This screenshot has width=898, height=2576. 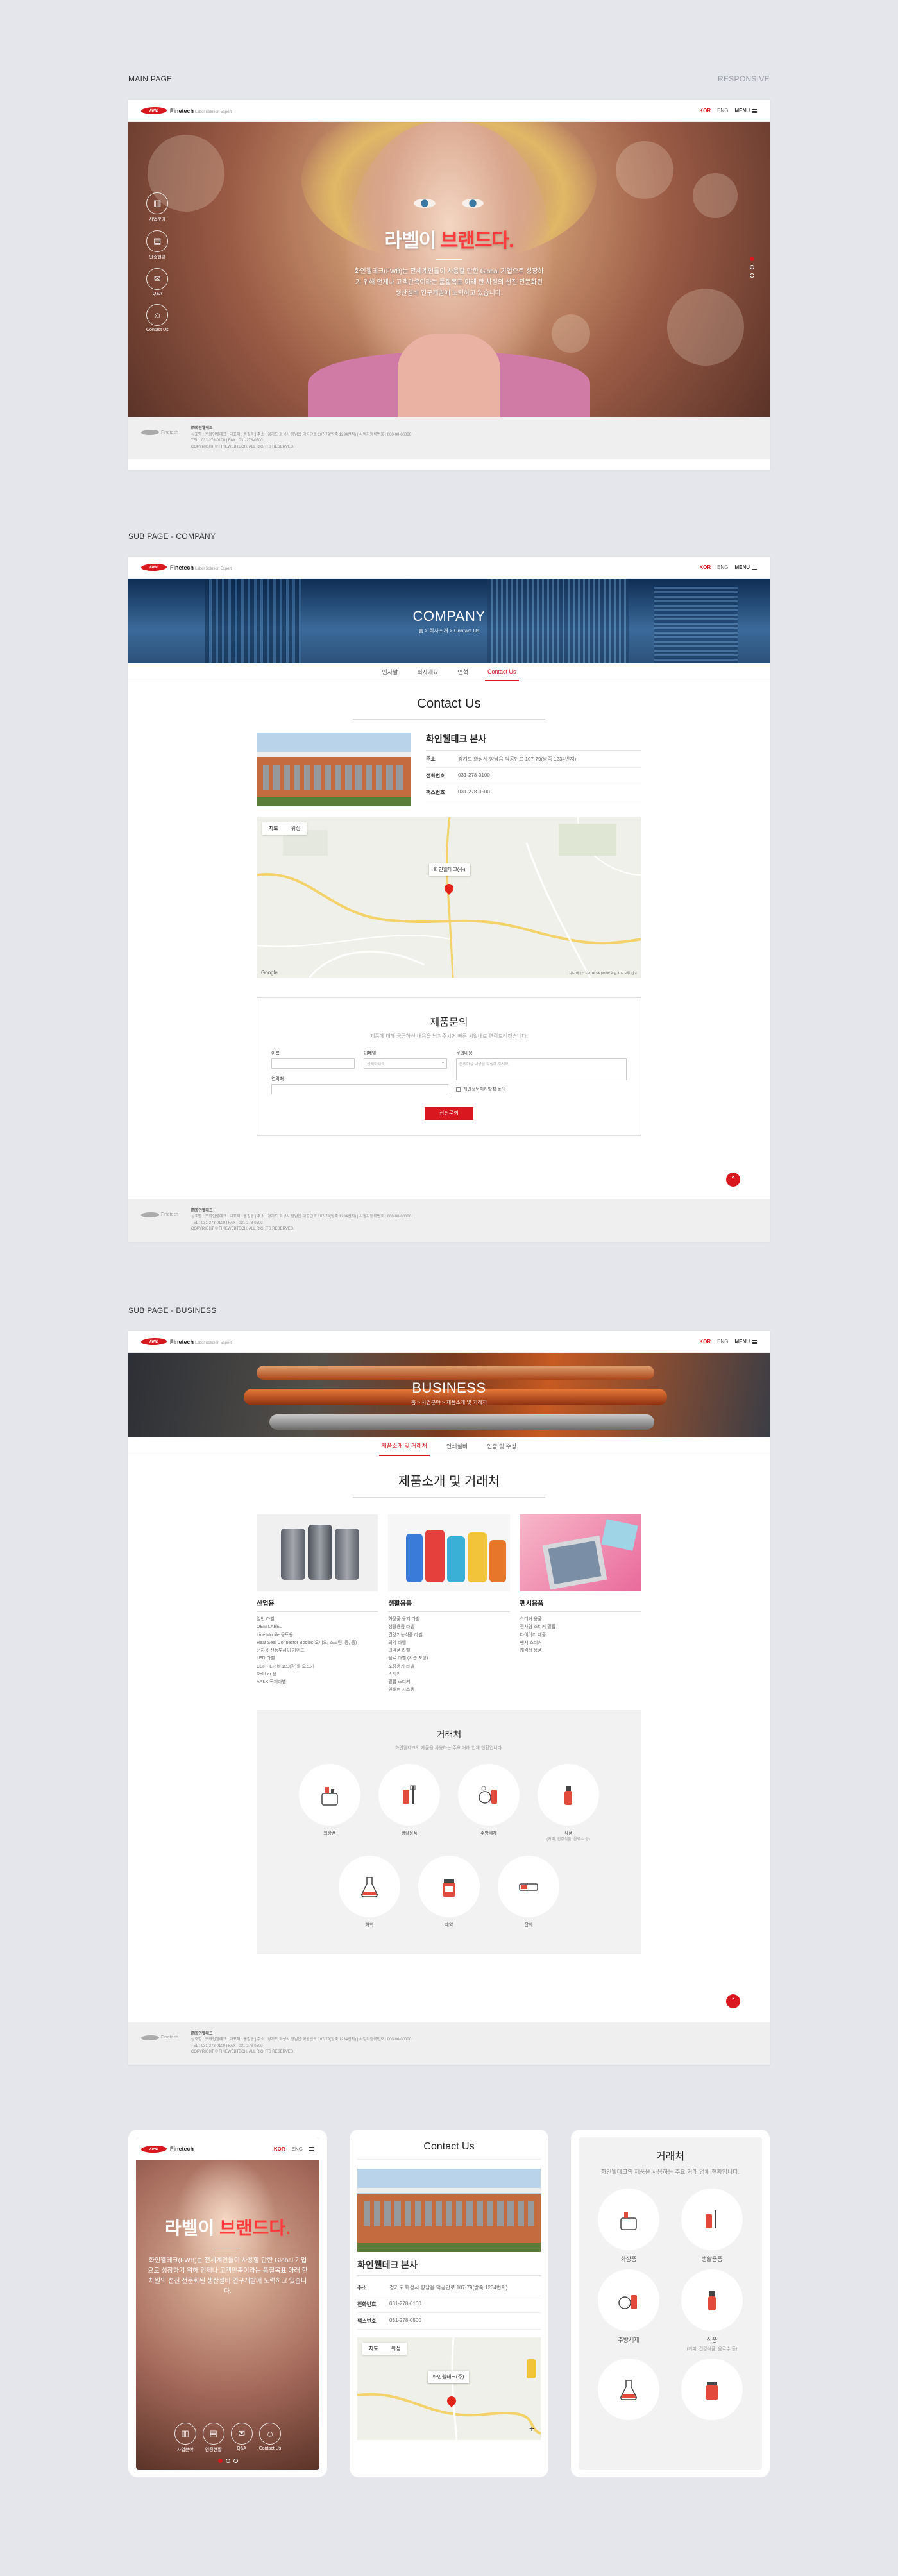 What do you see at coordinates (463, 672) in the screenshot?
I see `tab-history: 연혁` at bounding box center [463, 672].